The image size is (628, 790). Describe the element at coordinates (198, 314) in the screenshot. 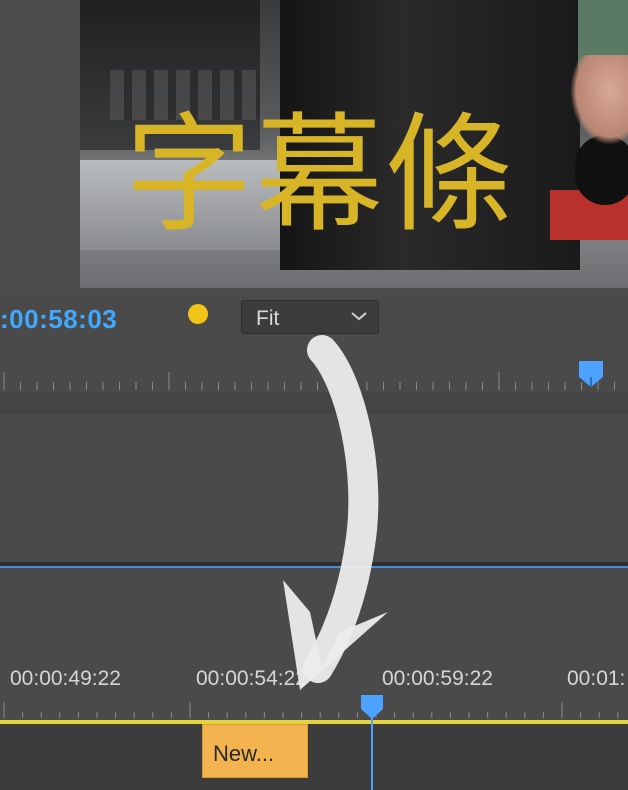

I see `marker-indicator-icon` at that location.